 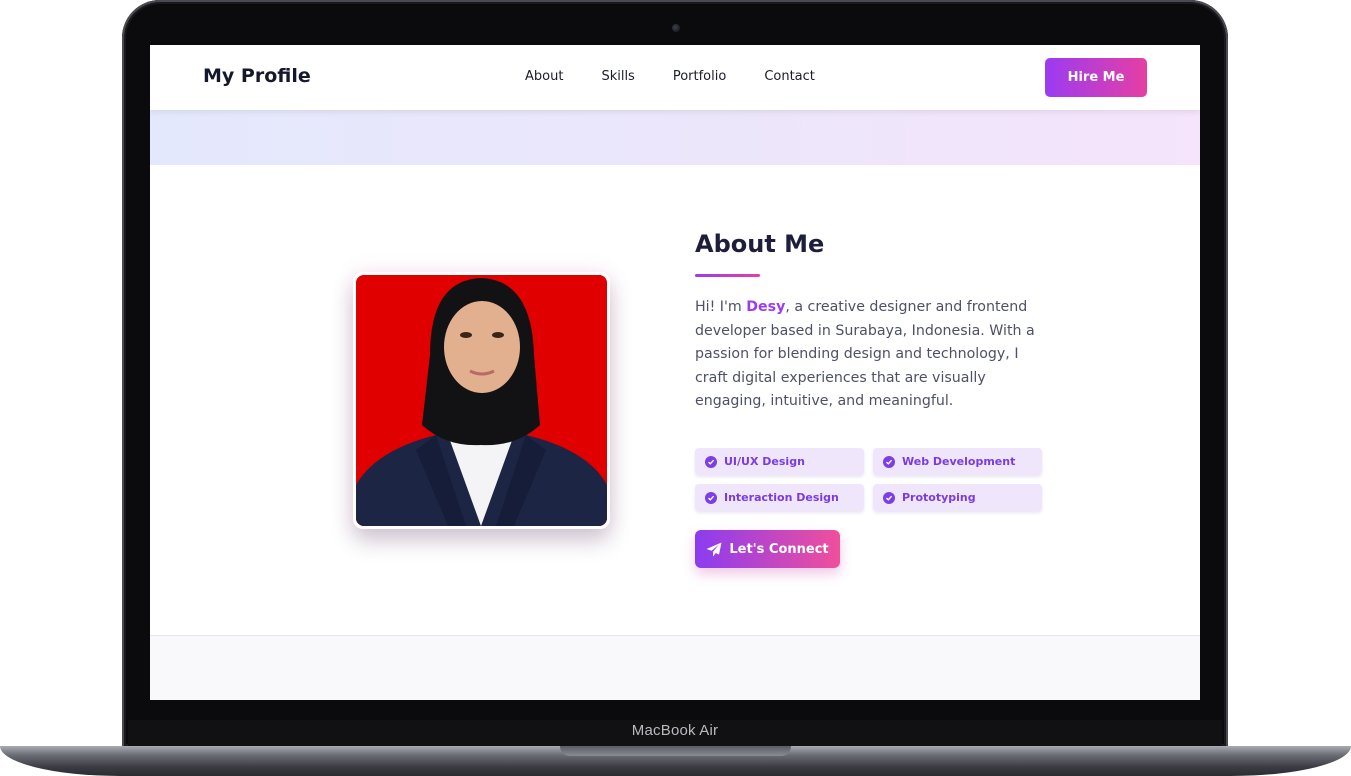 What do you see at coordinates (789, 76) in the screenshot?
I see `nav-link-contact: Contact` at bounding box center [789, 76].